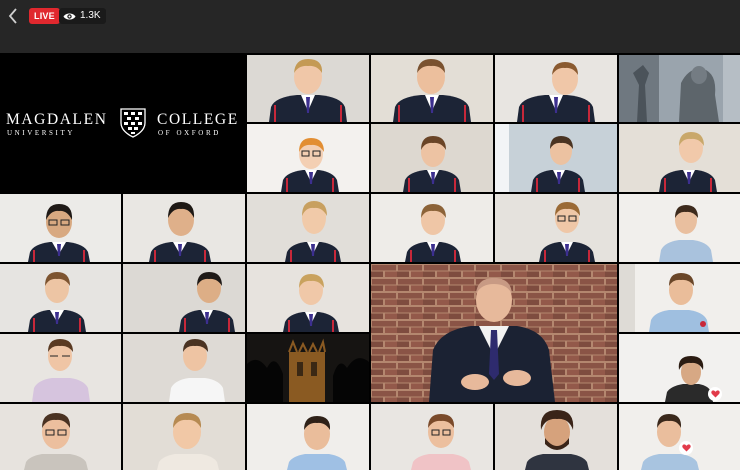 The image size is (740, 470). What do you see at coordinates (69, 16) in the screenshot?
I see `eye-icon` at bounding box center [69, 16].